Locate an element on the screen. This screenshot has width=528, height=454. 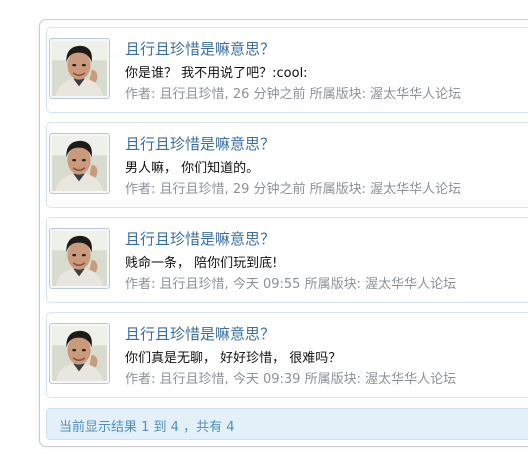
post-meta: 作者: 且行且珍惜, 26 分钟之前 所属版块: 渥太华华人论坛 is located at coordinates (293, 92).